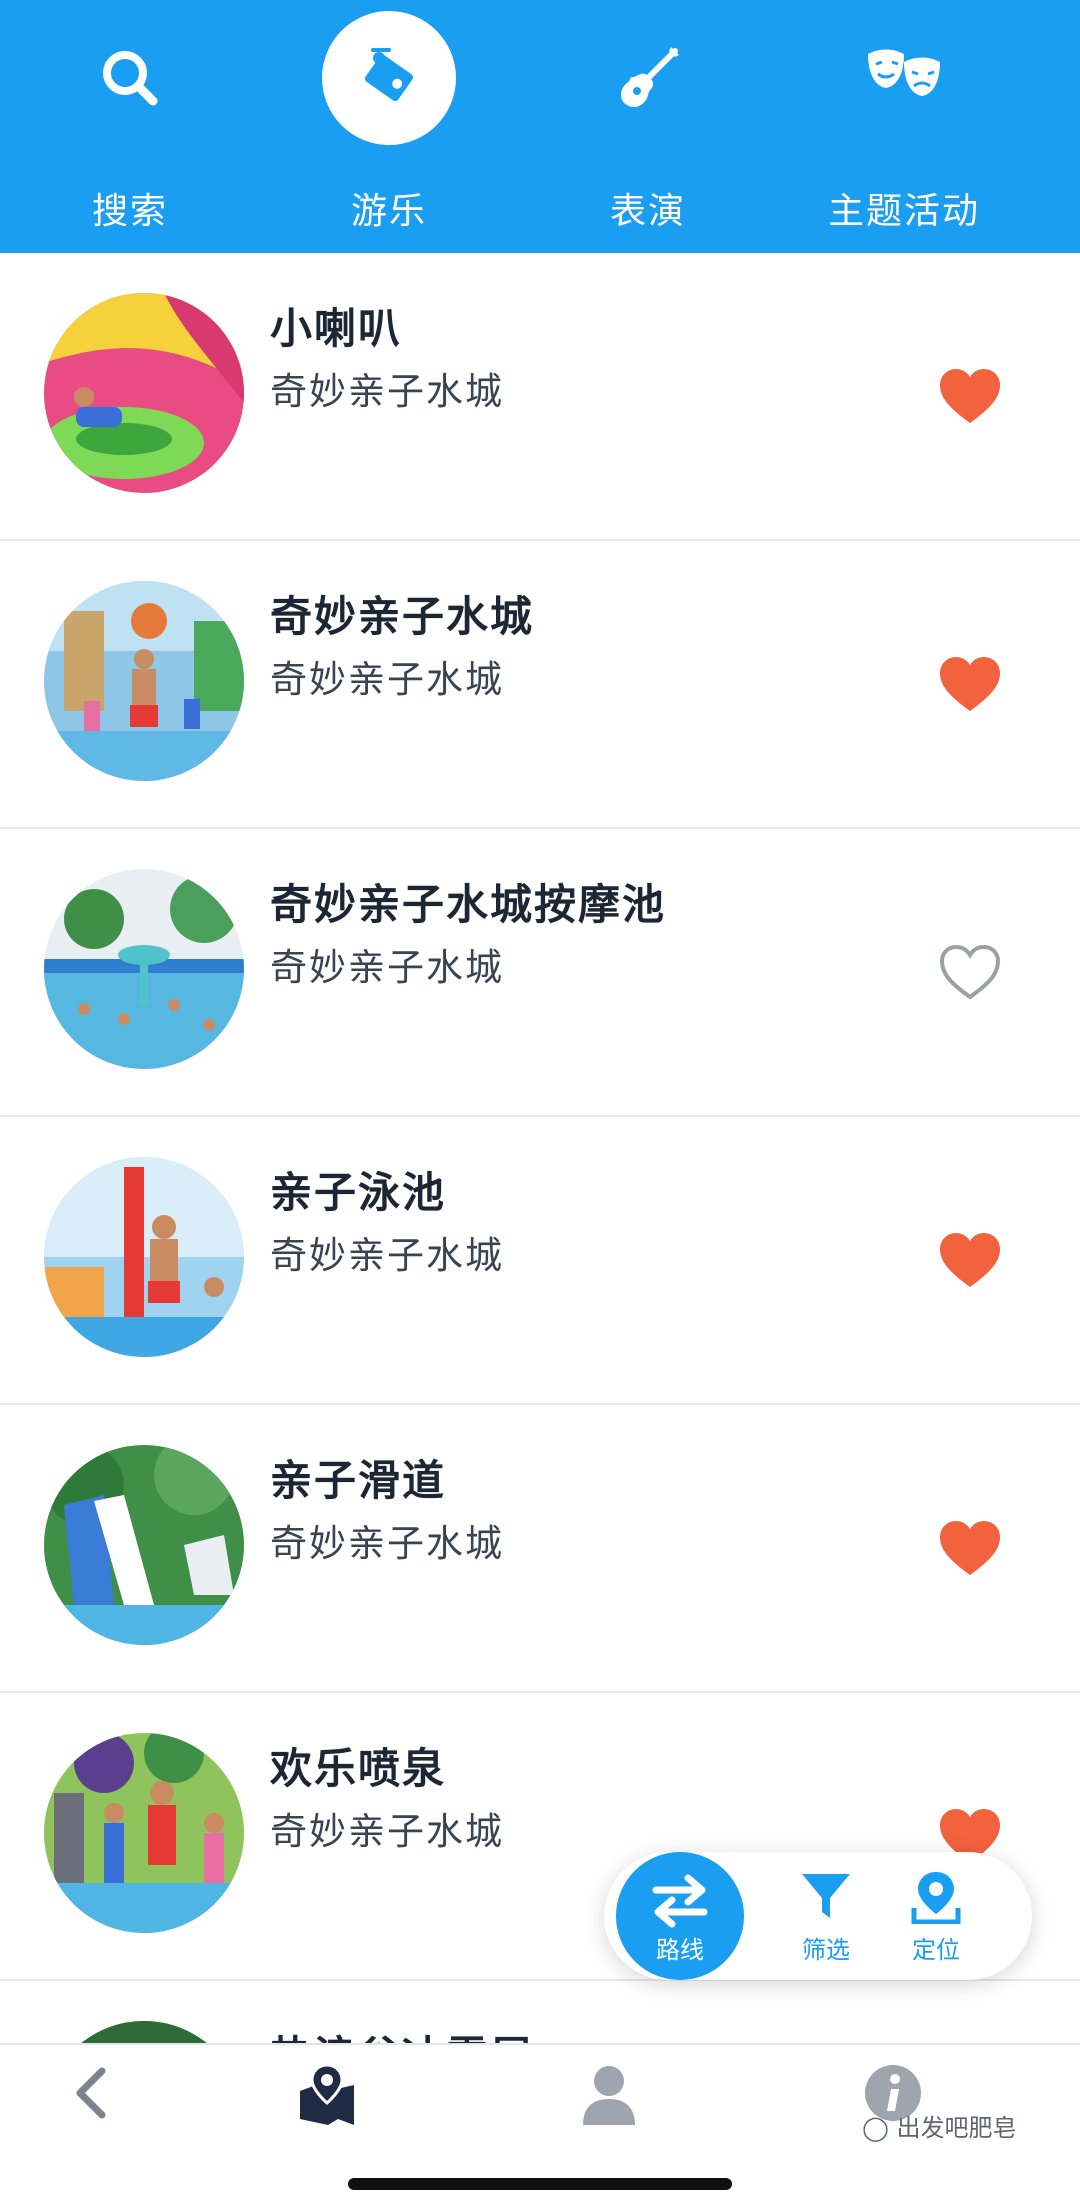  What do you see at coordinates (402, 2033) in the screenshot?
I see `attraction-title: 热浪谷冰雪屋` at bounding box center [402, 2033].